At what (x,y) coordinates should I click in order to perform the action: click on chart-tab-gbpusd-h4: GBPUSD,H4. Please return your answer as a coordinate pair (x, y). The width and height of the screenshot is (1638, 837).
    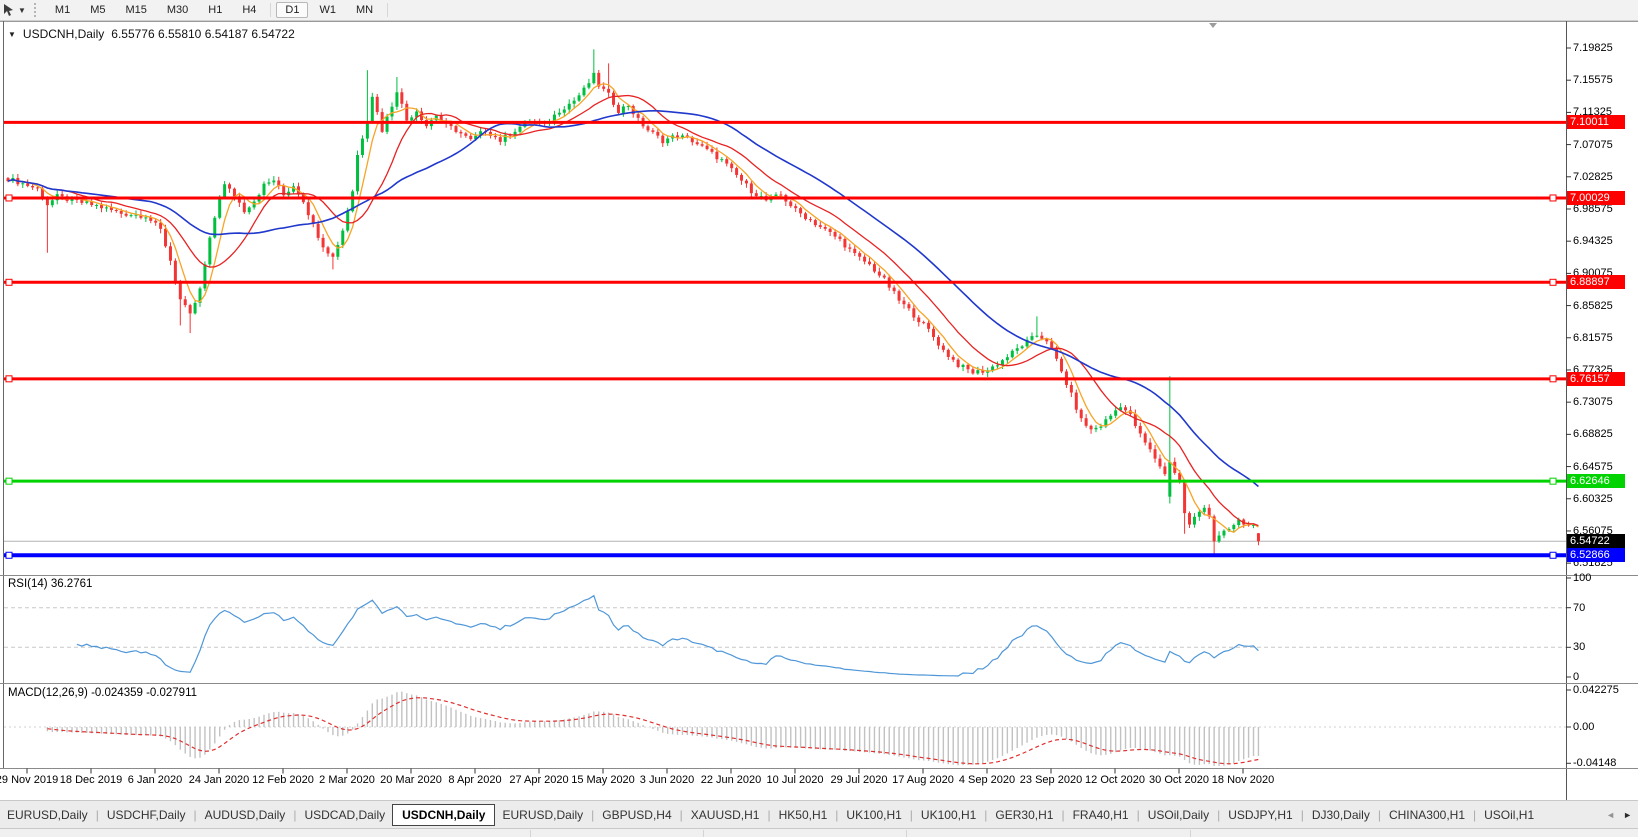
    Looking at the image, I should click on (636, 815).